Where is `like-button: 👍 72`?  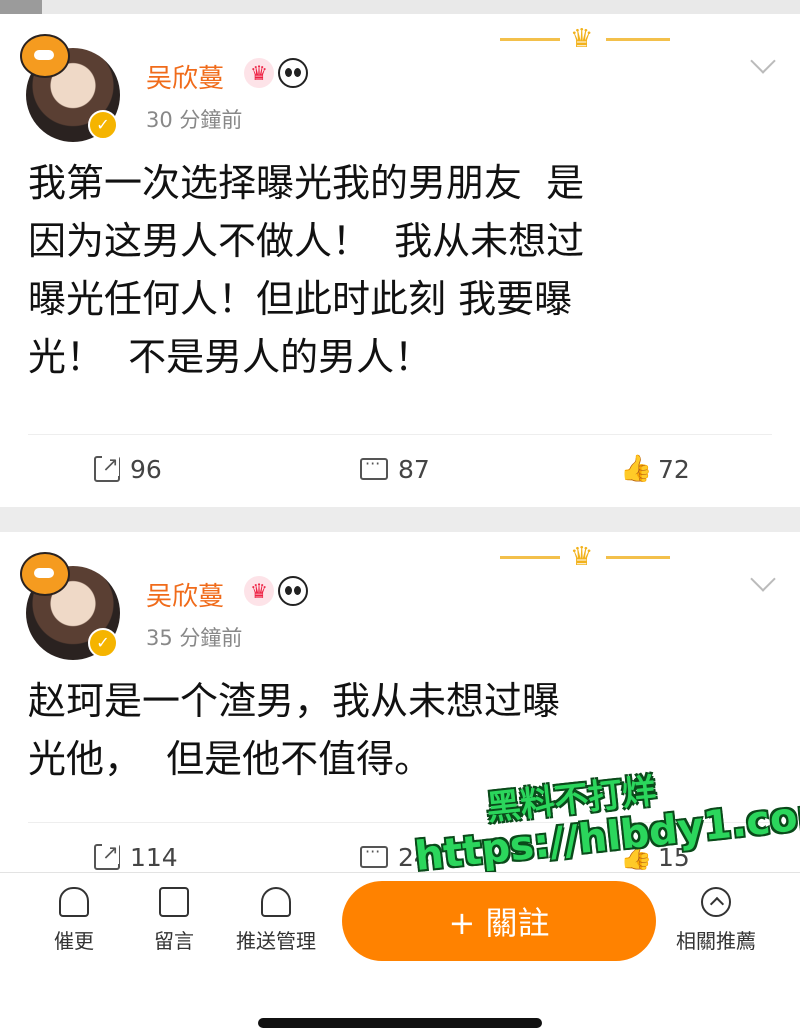
like-button: 👍 72 is located at coordinates (655, 469).